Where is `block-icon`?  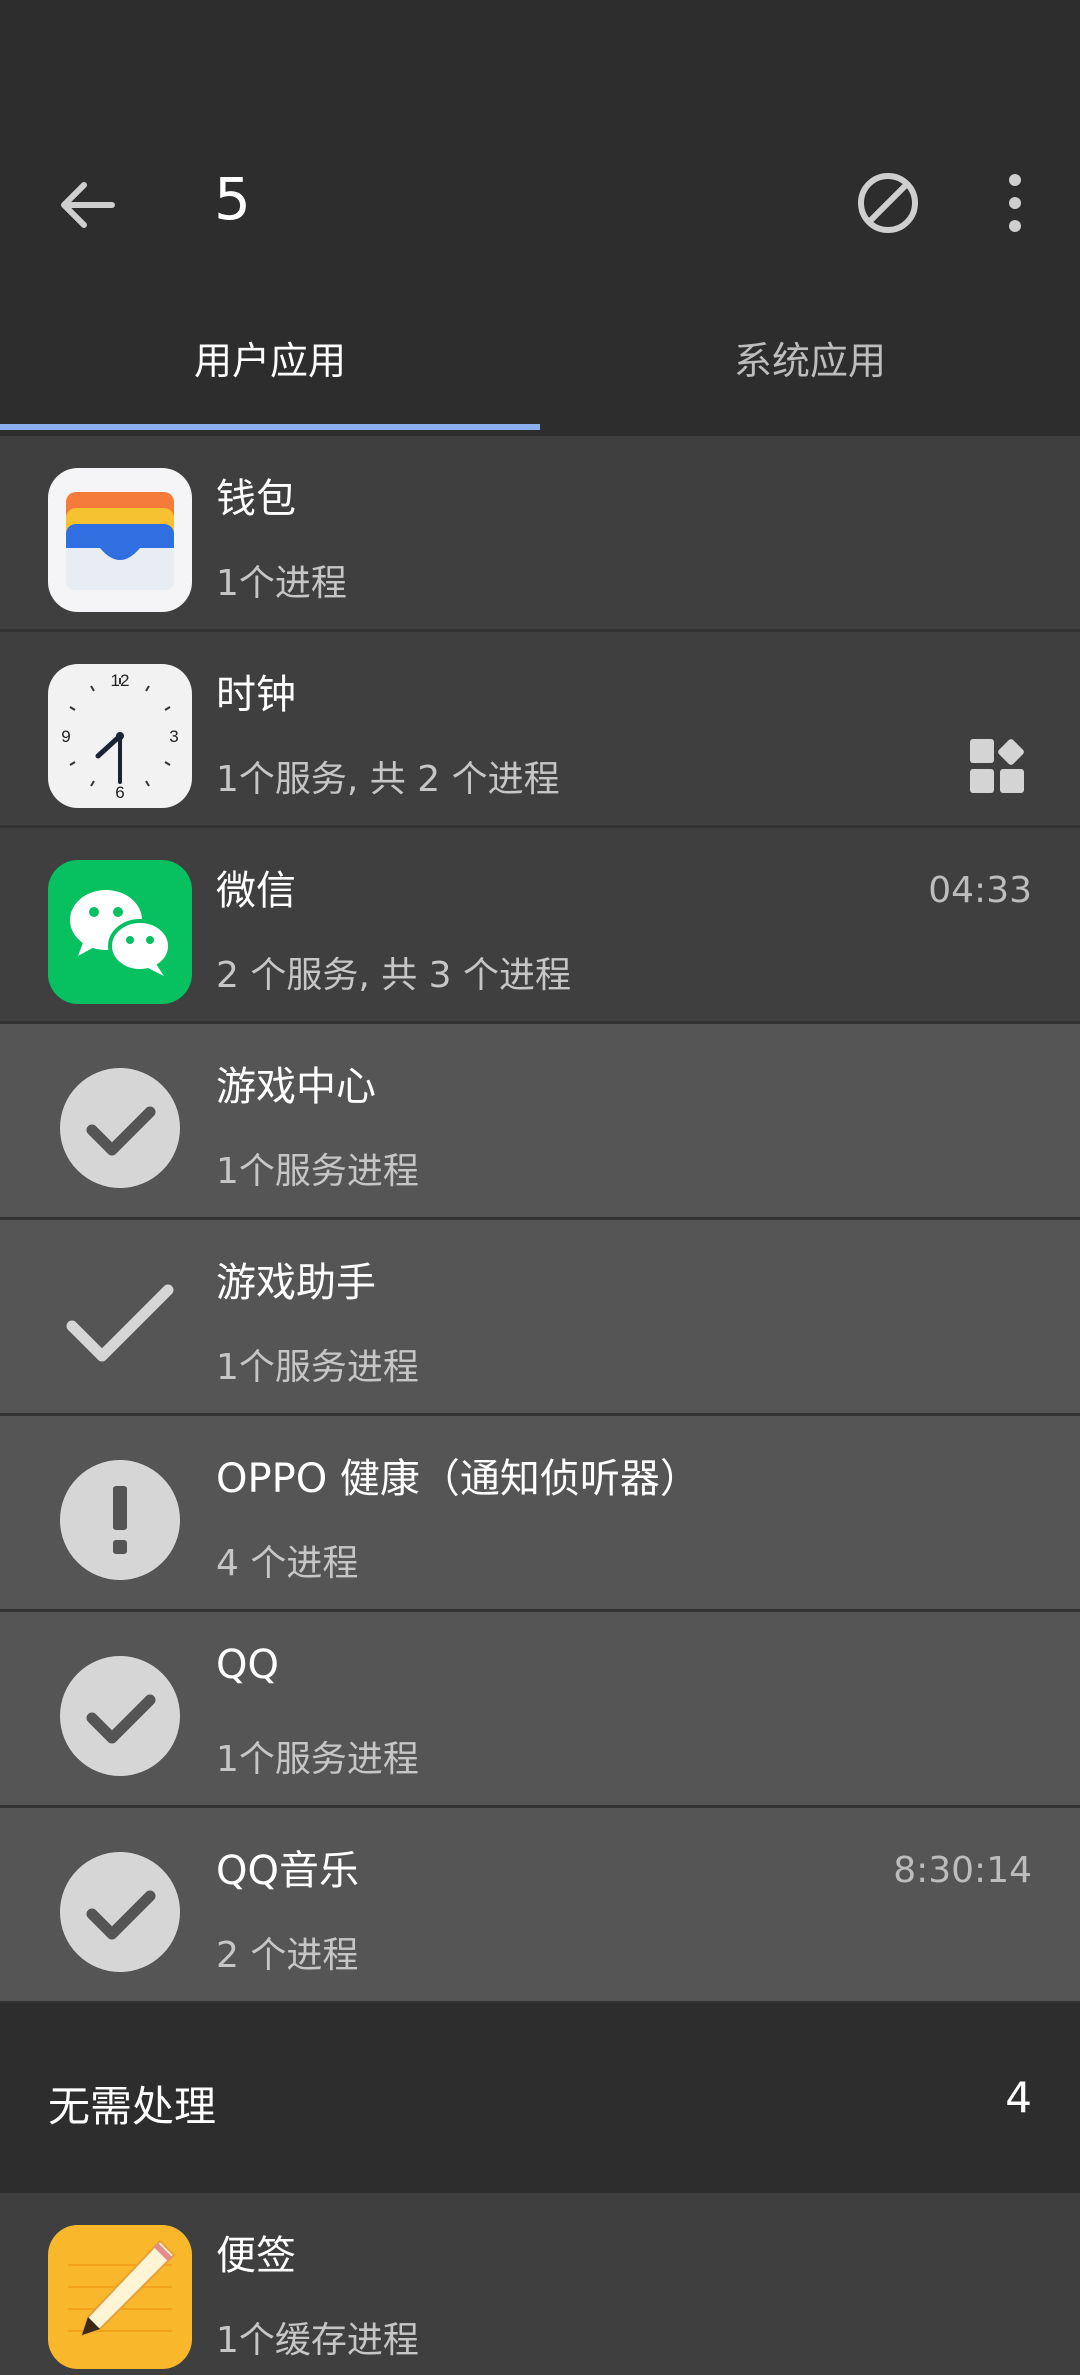
block-icon is located at coordinates (888, 203).